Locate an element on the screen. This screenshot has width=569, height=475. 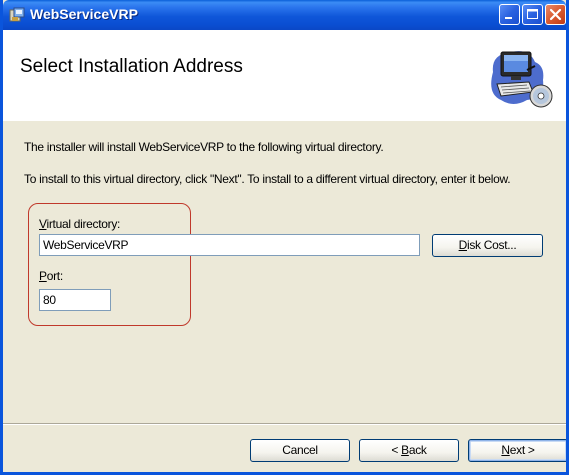
next-label: ext > is located at coordinates (522, 450).